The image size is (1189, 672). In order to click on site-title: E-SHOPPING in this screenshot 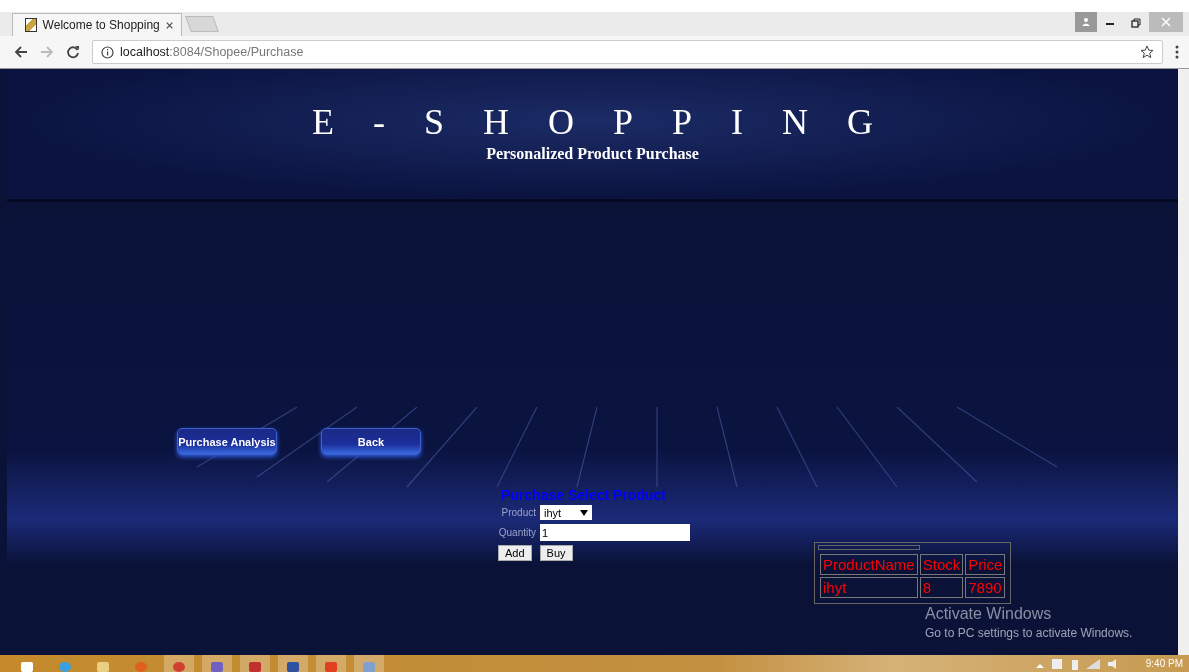, I will do `click(611, 122)`.